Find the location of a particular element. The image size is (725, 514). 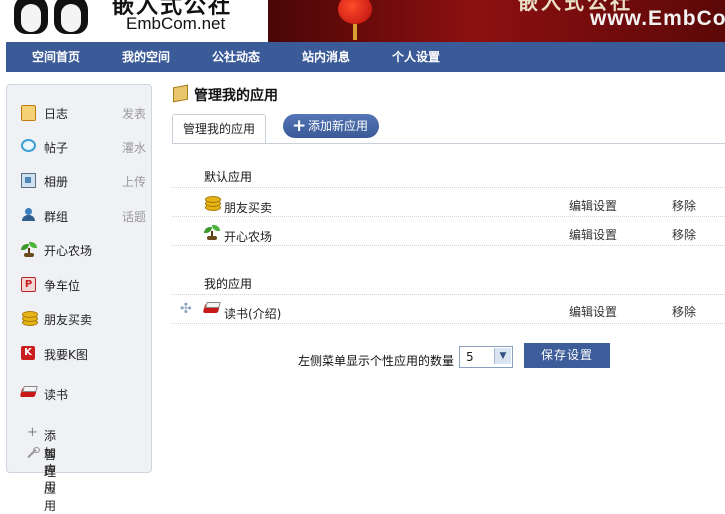

sidebar-item-k-pic: K 我要K图 is located at coordinates (83, 354).